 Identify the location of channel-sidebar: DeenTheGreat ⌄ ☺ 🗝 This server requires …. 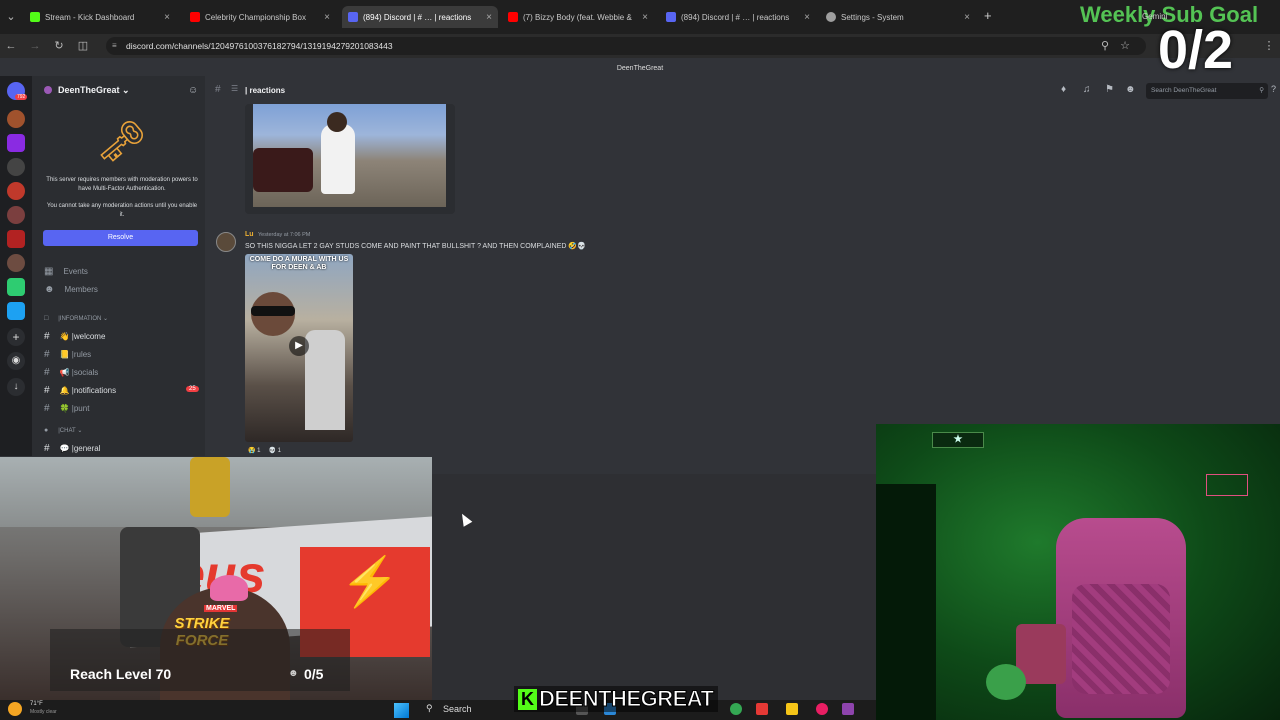
(118, 266).